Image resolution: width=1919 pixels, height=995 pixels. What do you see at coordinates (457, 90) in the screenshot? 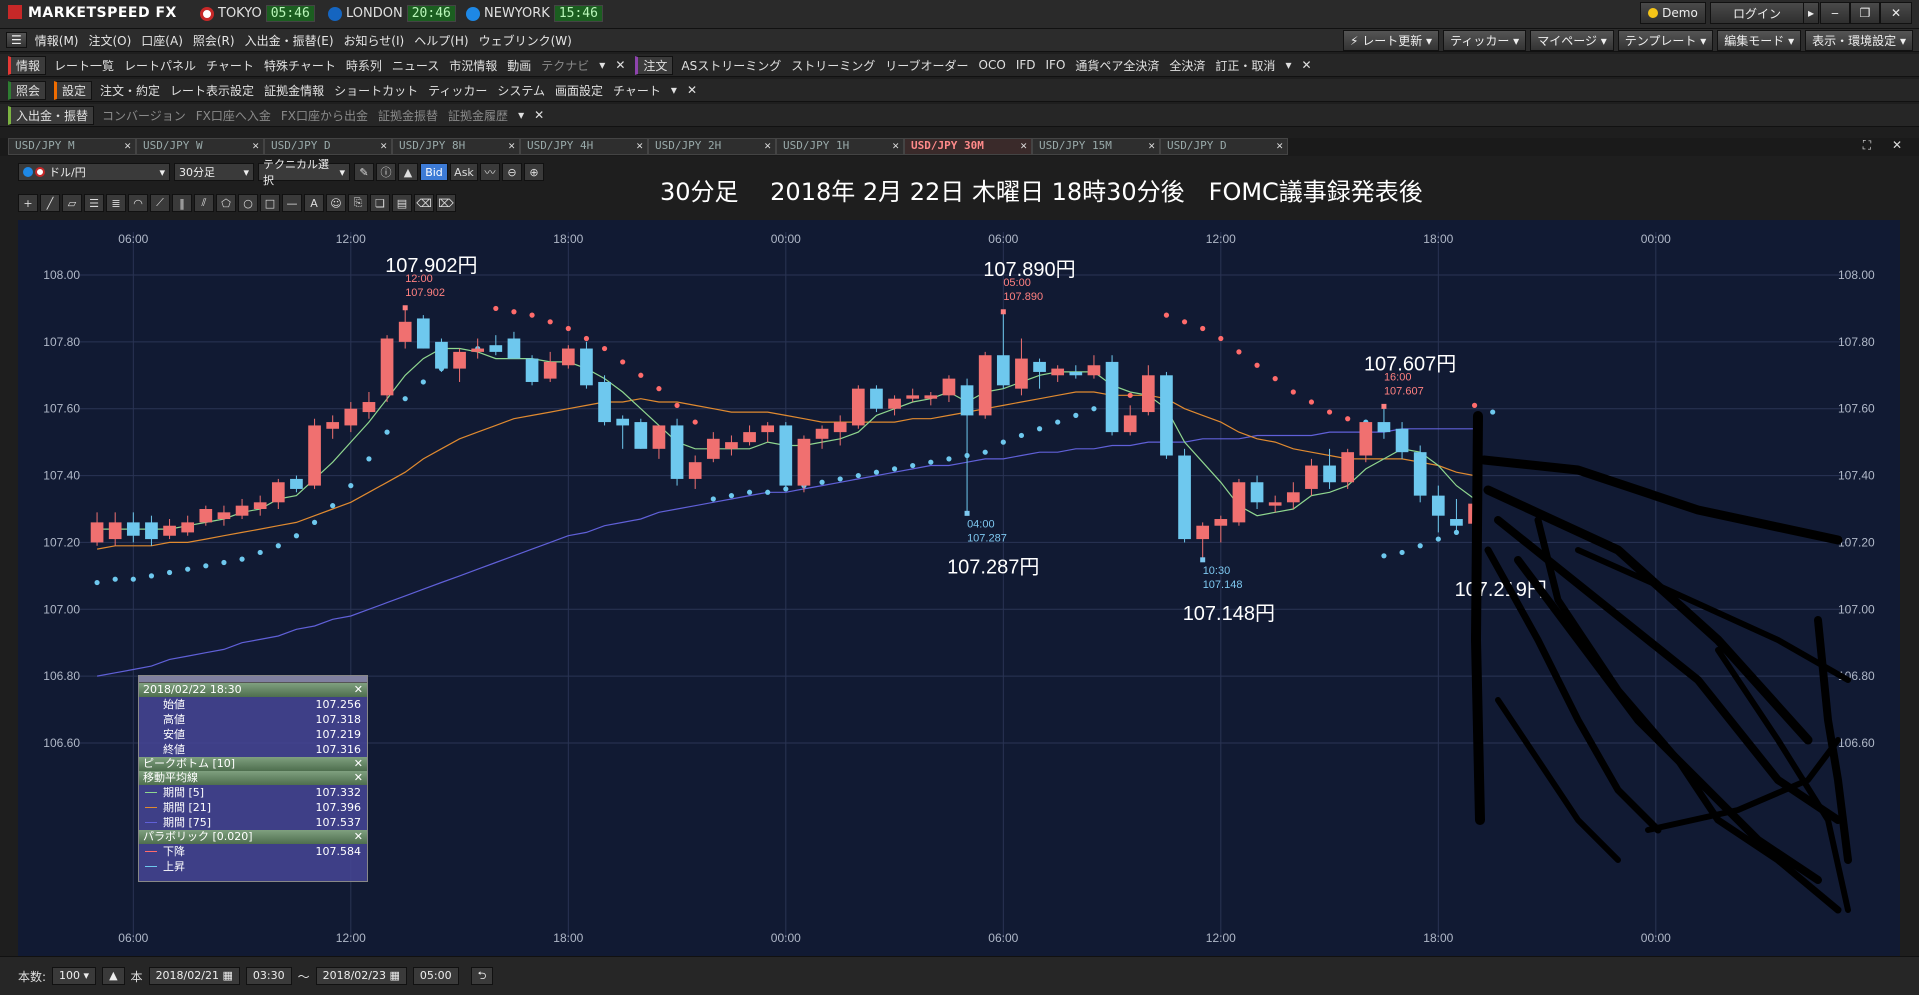
I see `toolbar-ticker: ティッカー` at bounding box center [457, 90].